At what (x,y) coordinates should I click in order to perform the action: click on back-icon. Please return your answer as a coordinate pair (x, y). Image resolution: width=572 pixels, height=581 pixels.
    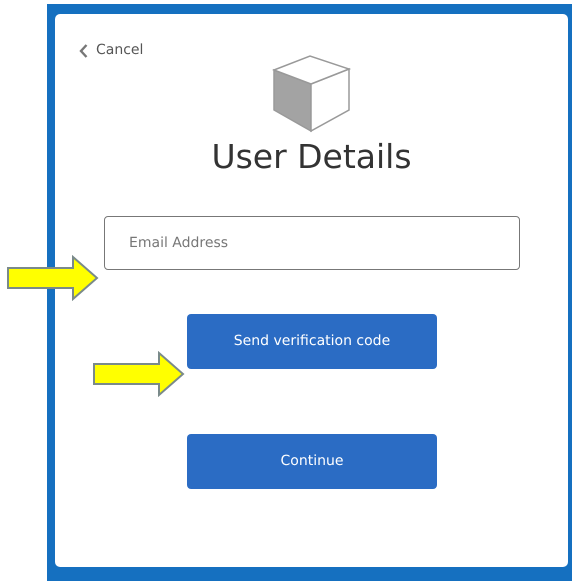
    Looking at the image, I should click on (83, 51).